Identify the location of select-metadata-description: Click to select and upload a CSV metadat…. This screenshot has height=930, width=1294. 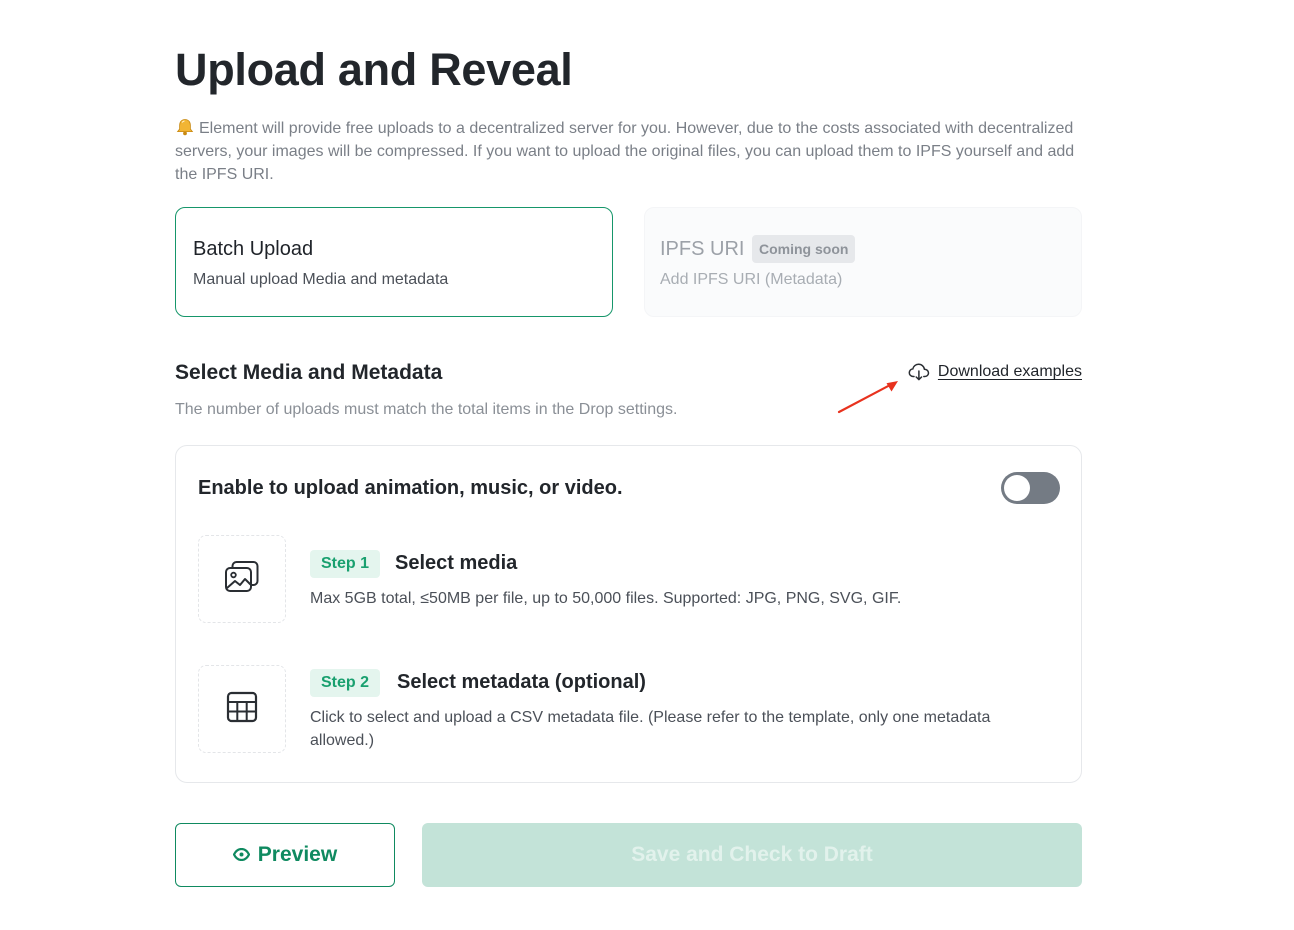
(650, 729).